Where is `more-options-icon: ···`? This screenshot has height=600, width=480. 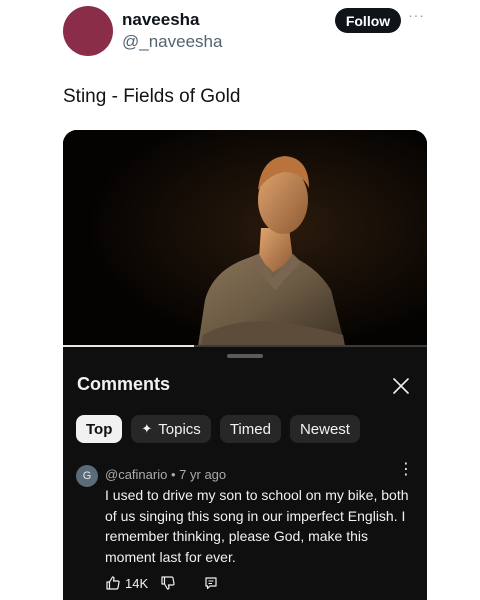 more-options-icon: ··· is located at coordinates (418, 17).